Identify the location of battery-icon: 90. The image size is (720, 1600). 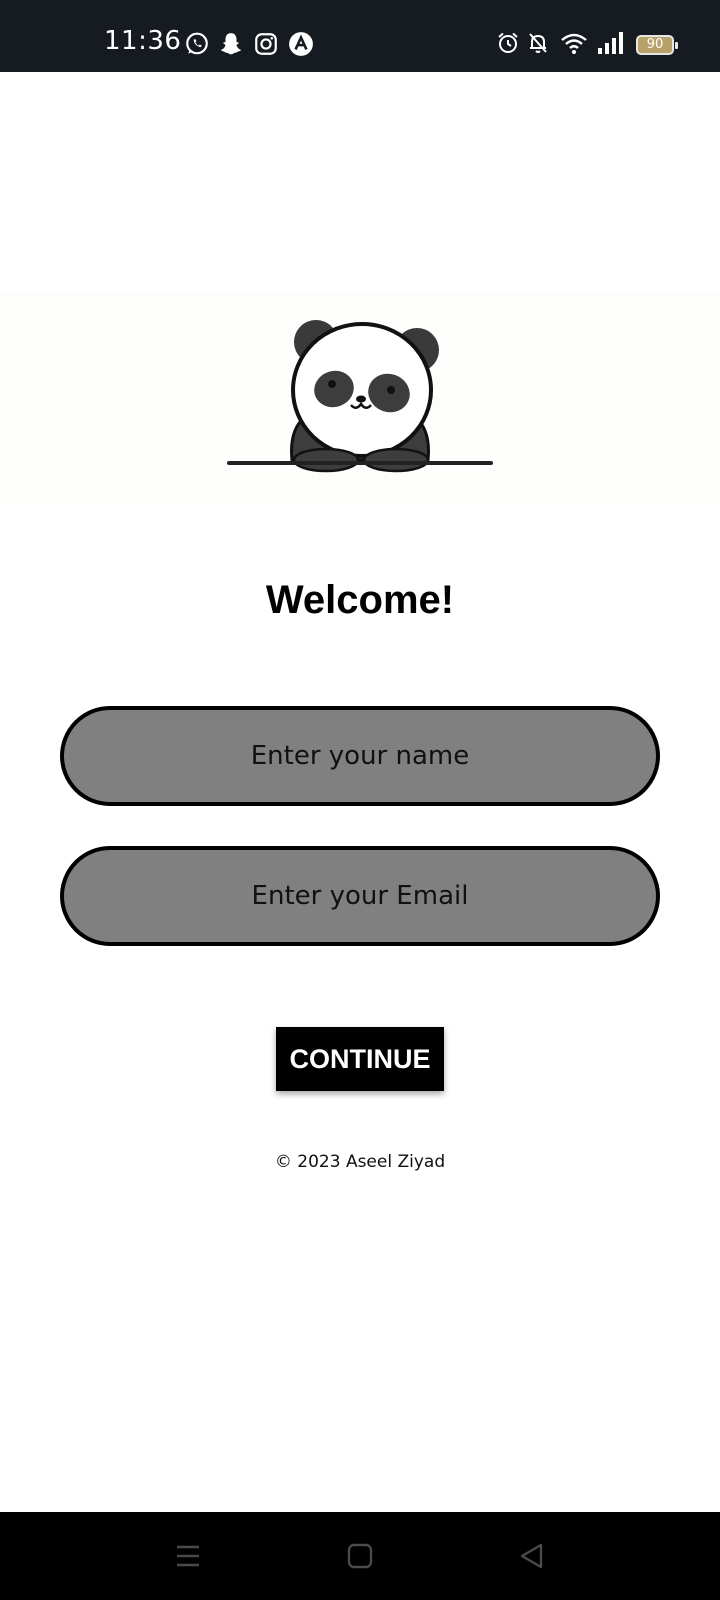
(657, 45).